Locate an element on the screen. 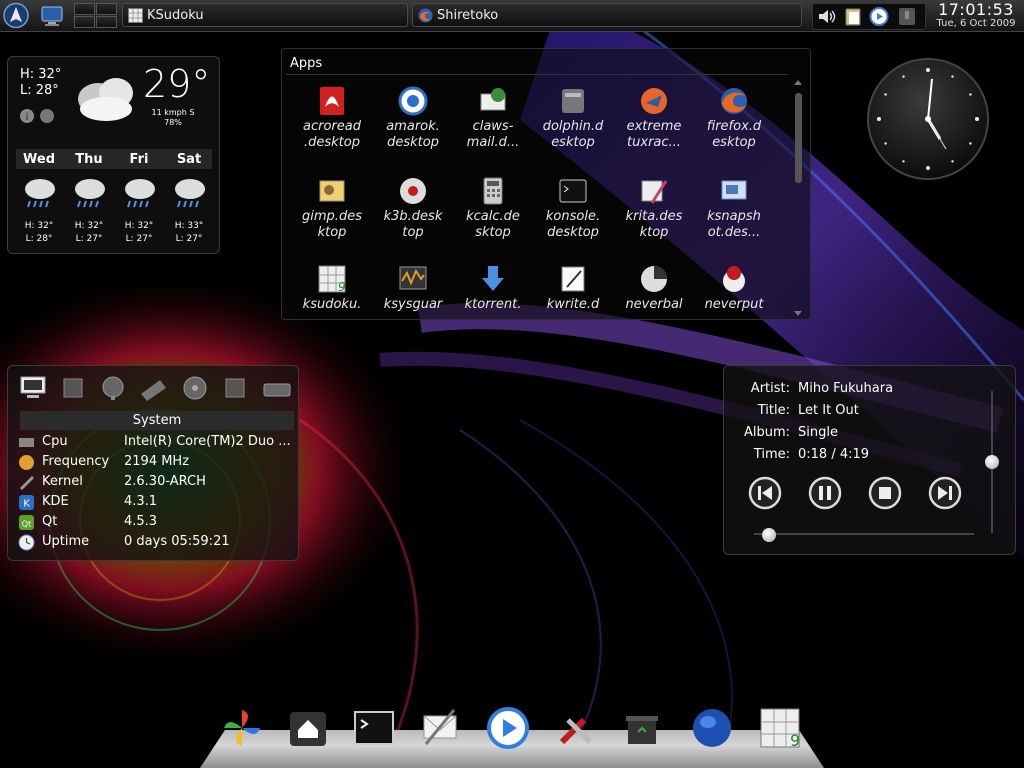  mail-icon is located at coordinates (440, 727).